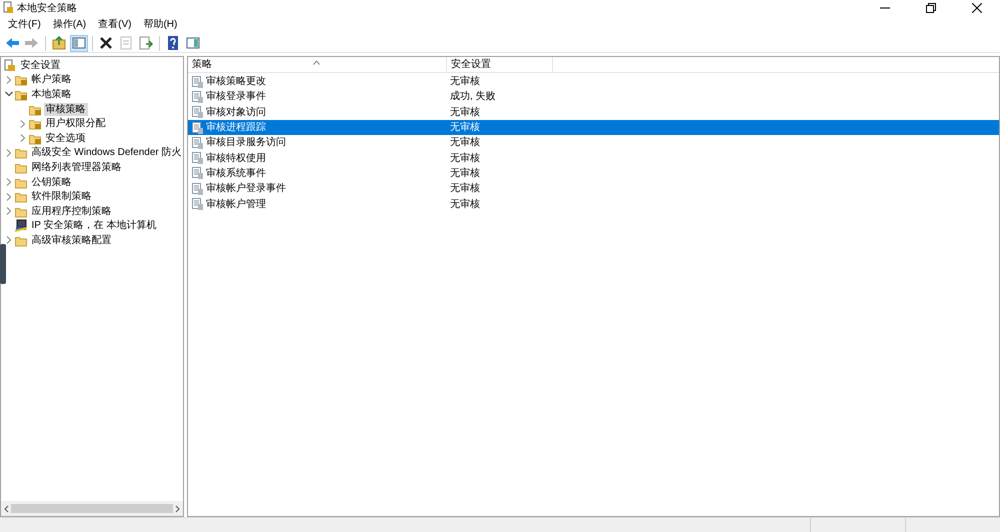  What do you see at coordinates (107, 153) in the screenshot?
I see `tree-item: 高级安全 Windows Defender 防火` at bounding box center [107, 153].